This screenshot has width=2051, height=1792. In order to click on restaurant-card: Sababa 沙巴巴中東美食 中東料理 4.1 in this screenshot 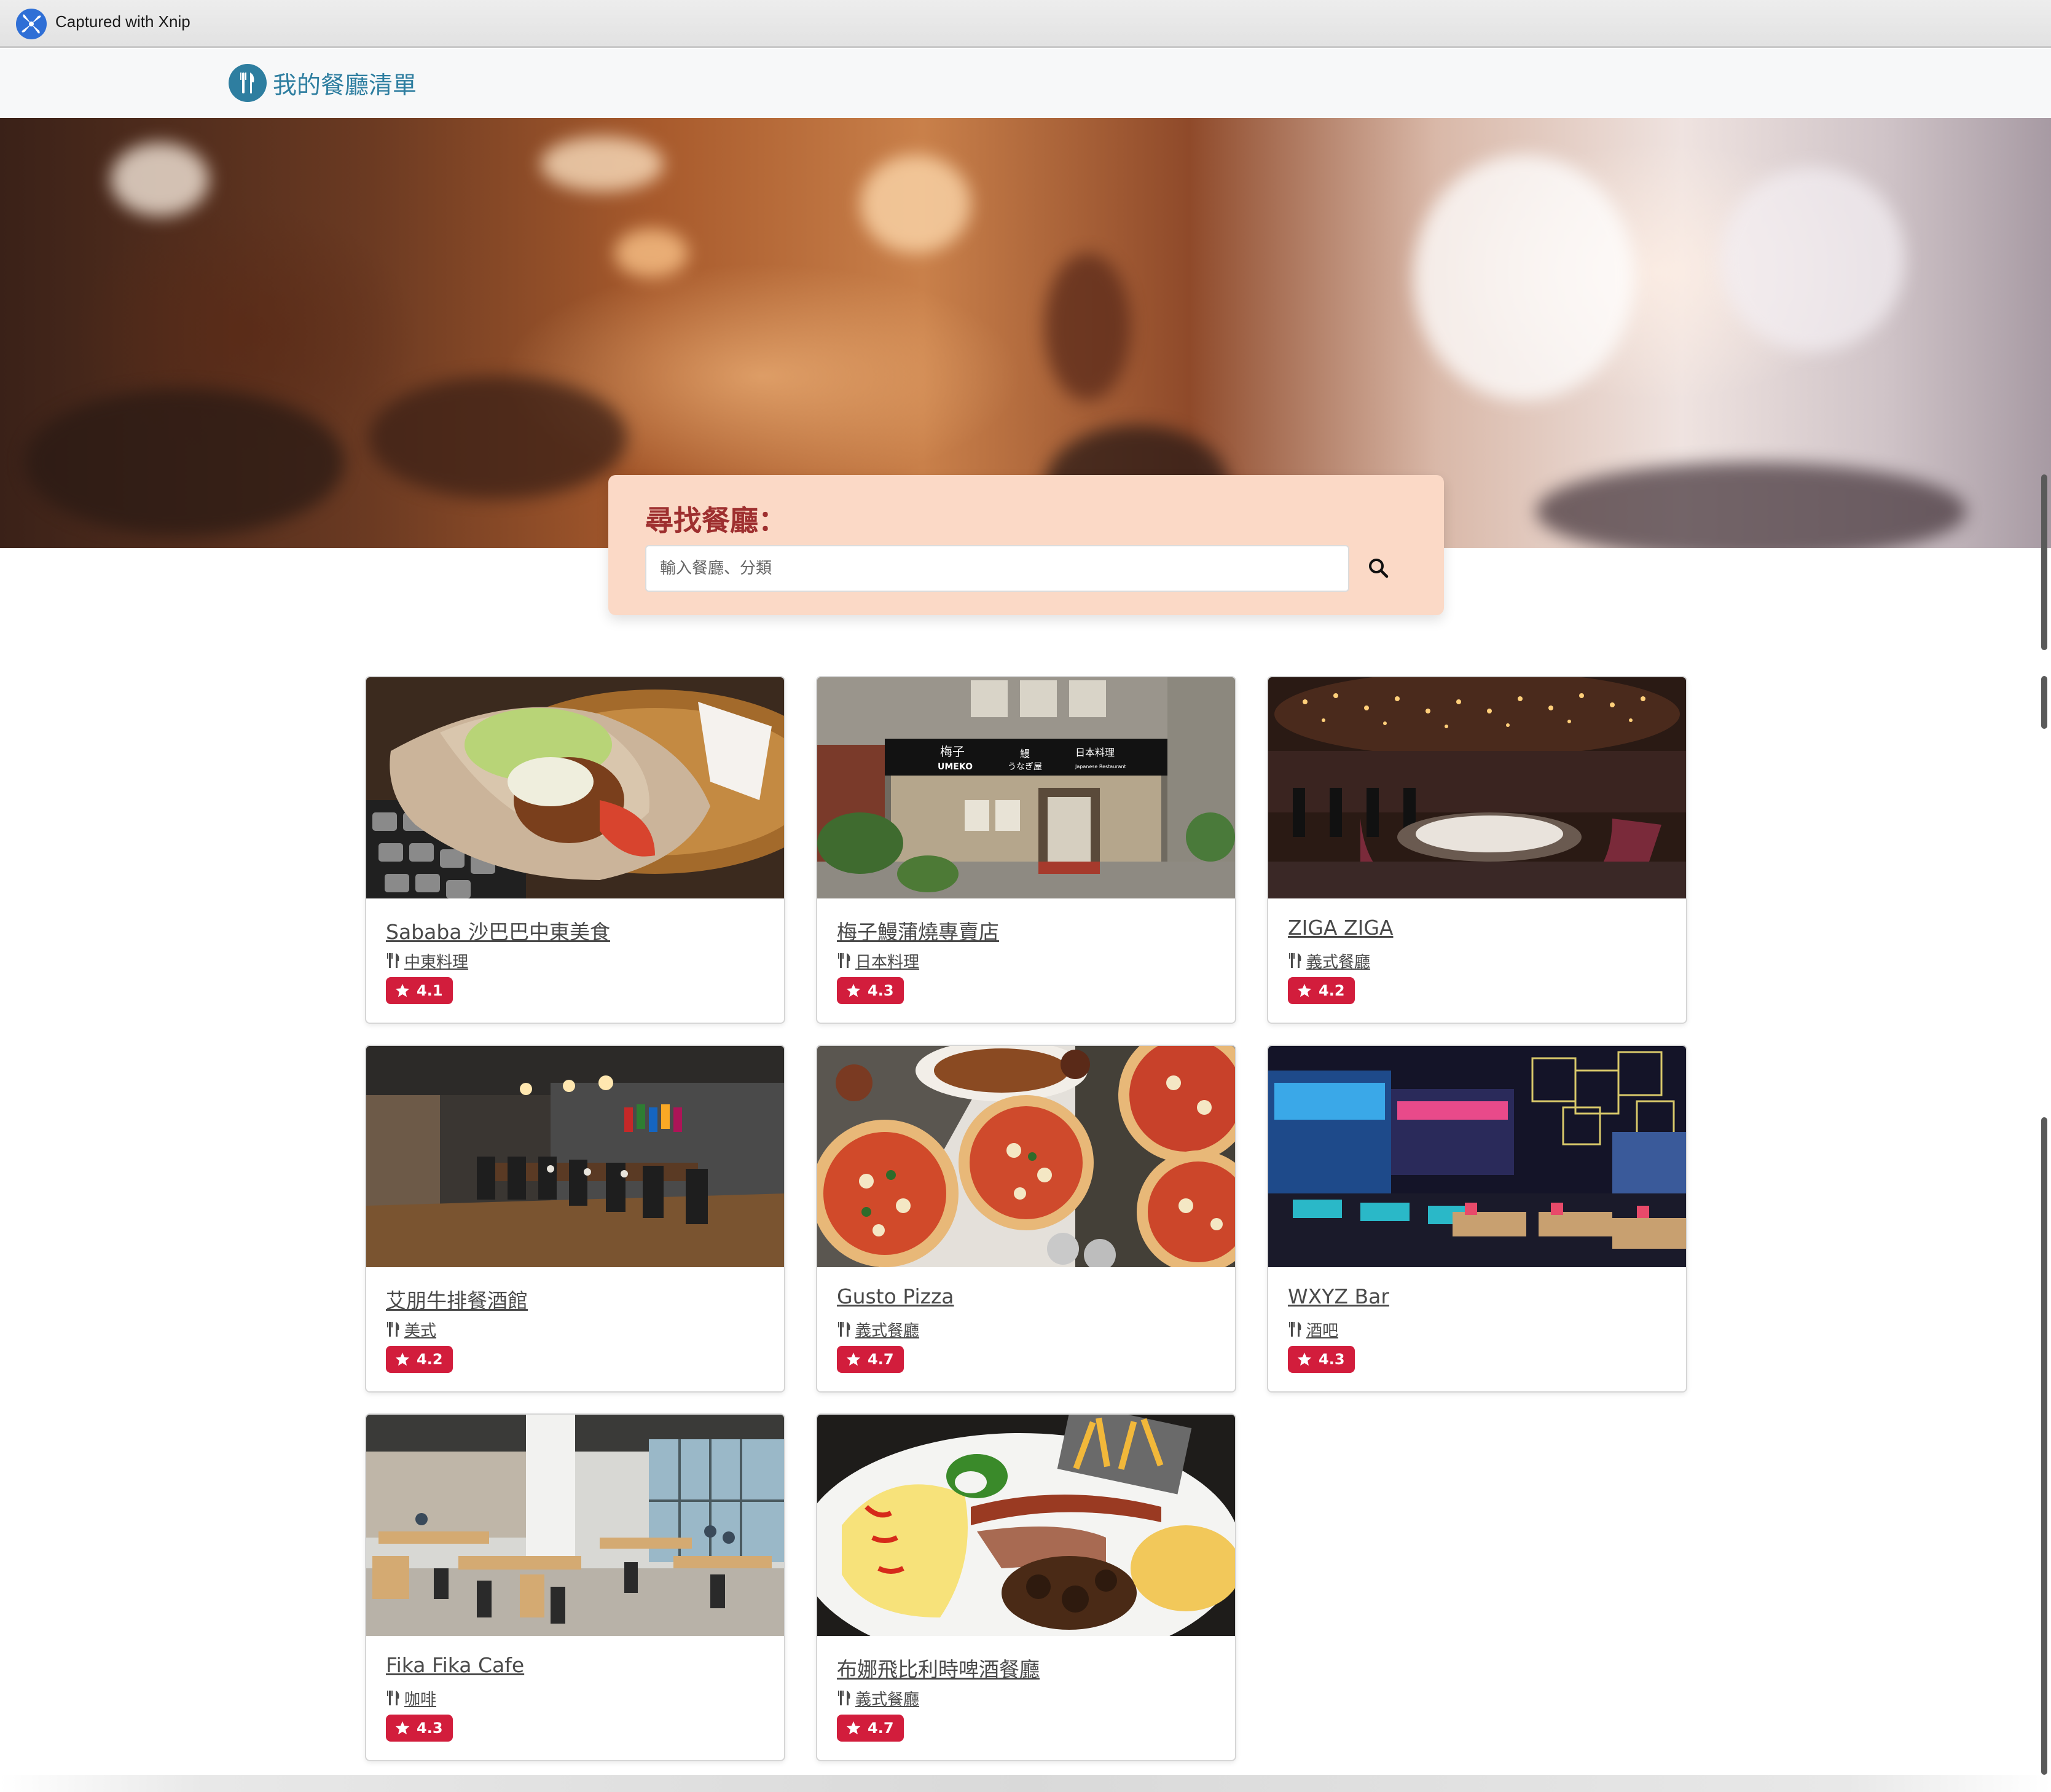, I will do `click(575, 850)`.